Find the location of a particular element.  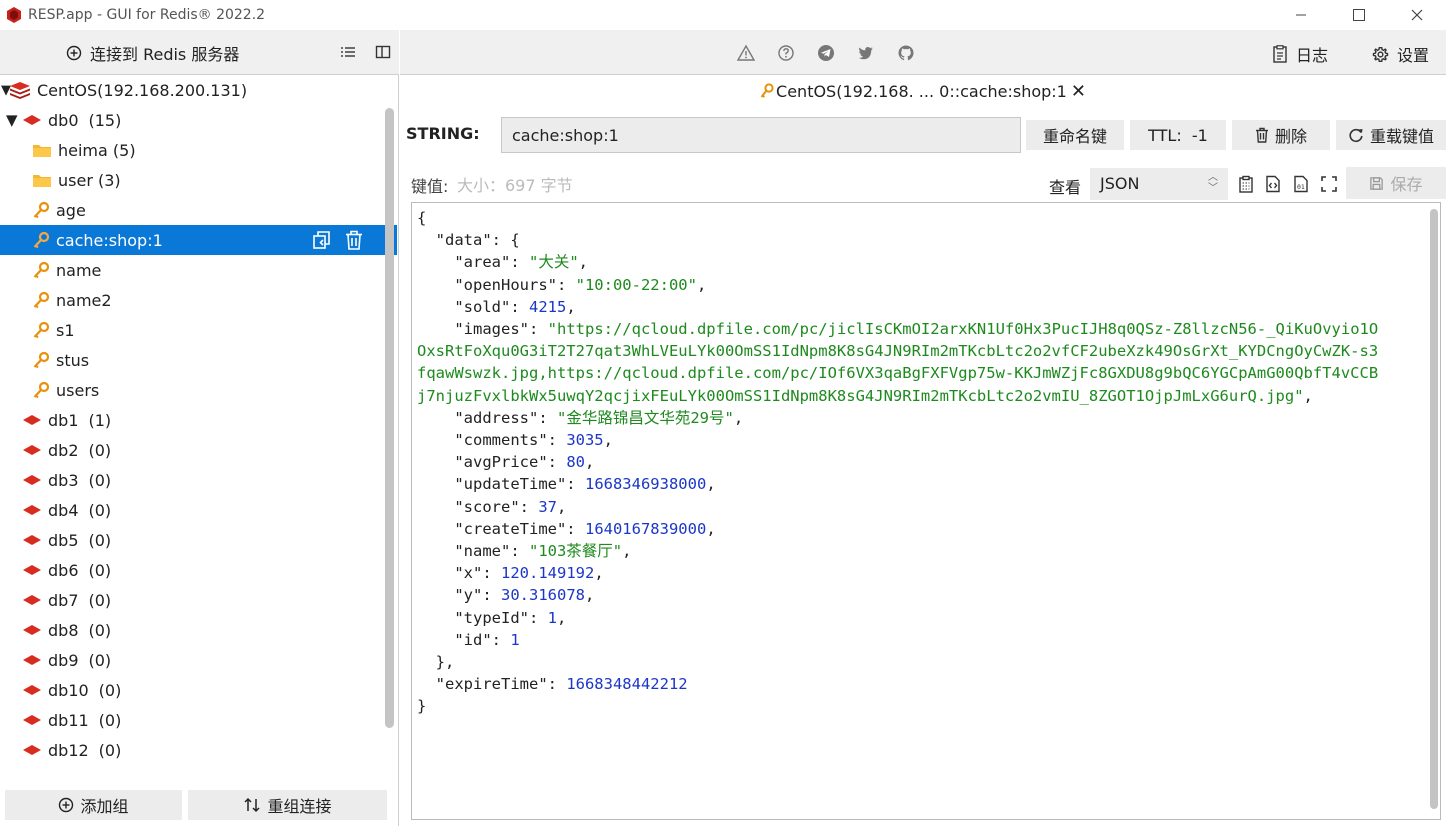

json-token: "expireTime": is located at coordinates (492, 684).